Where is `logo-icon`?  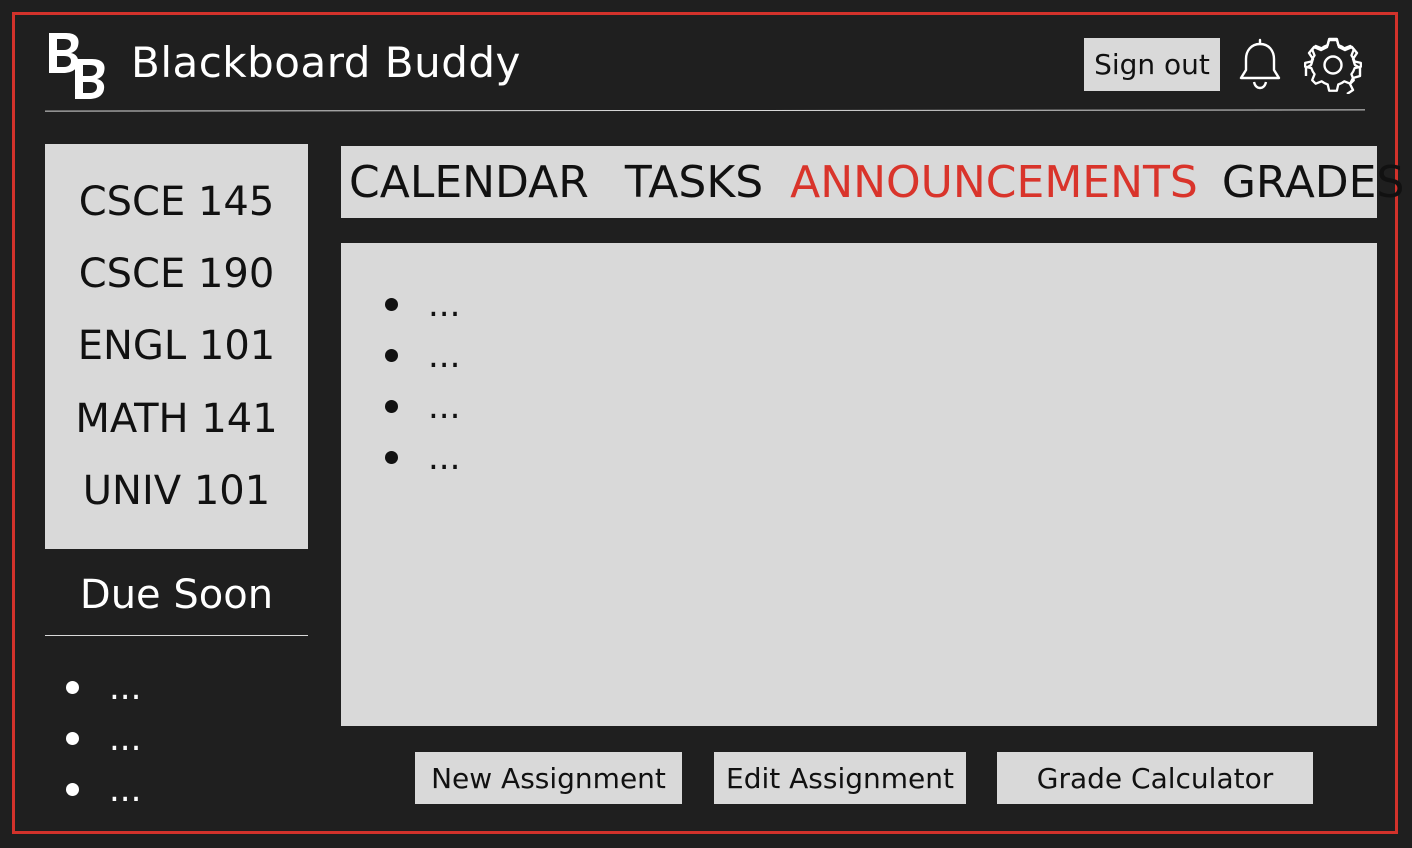
logo-icon is located at coordinates (77, 66).